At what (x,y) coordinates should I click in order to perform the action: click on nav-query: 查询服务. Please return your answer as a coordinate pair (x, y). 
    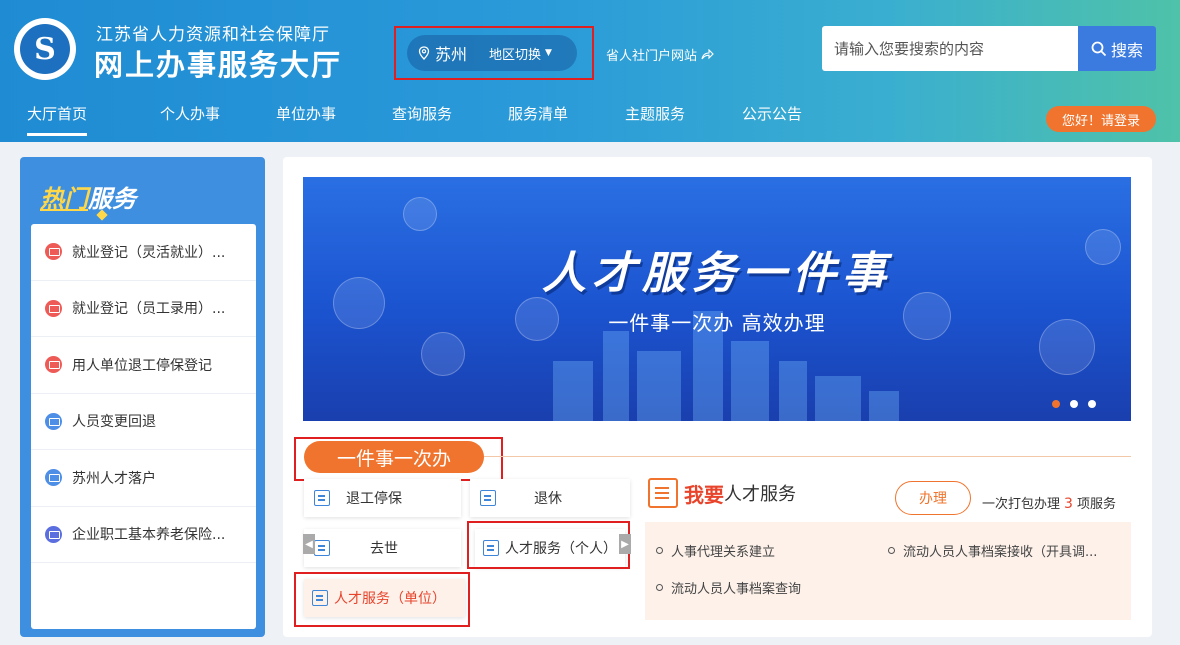
    Looking at the image, I should click on (422, 113).